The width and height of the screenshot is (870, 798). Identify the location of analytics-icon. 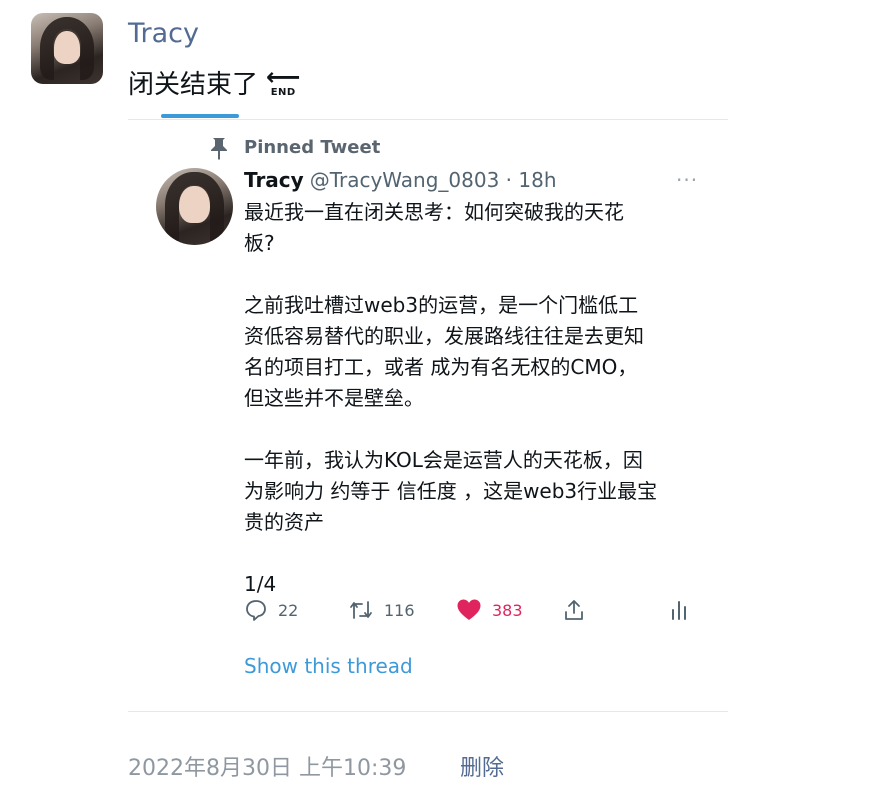
(679, 610).